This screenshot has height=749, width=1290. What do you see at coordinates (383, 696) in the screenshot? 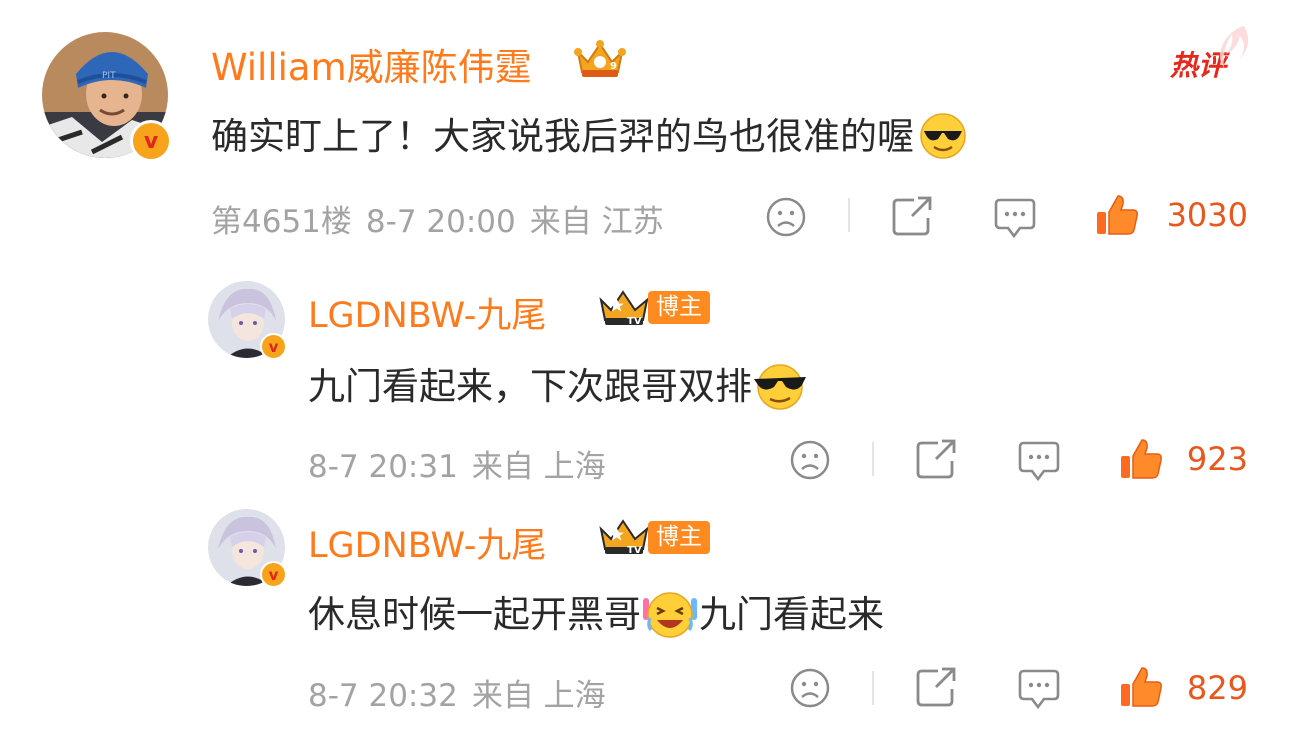
I see `timestamp: 8-7 20:32` at bounding box center [383, 696].